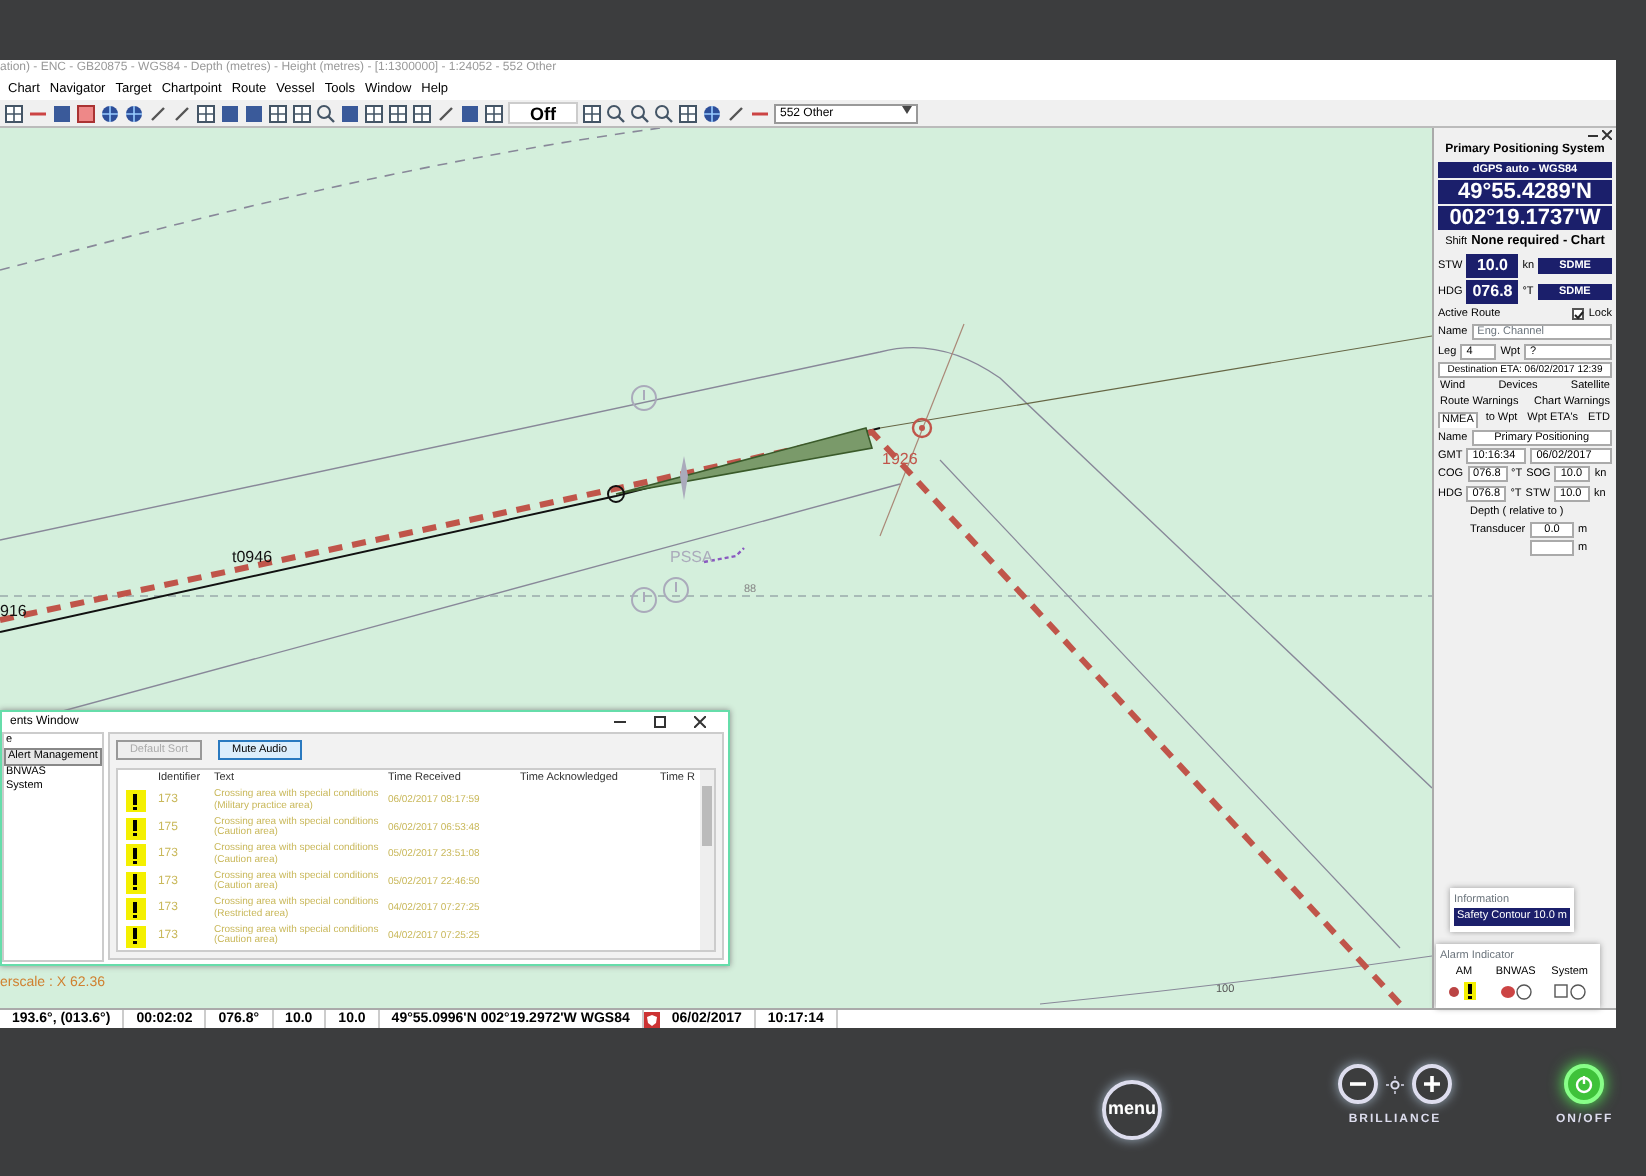  Describe the element at coordinates (1492, 292) in the screenshot. I see `speed-value: 076.8` at that location.